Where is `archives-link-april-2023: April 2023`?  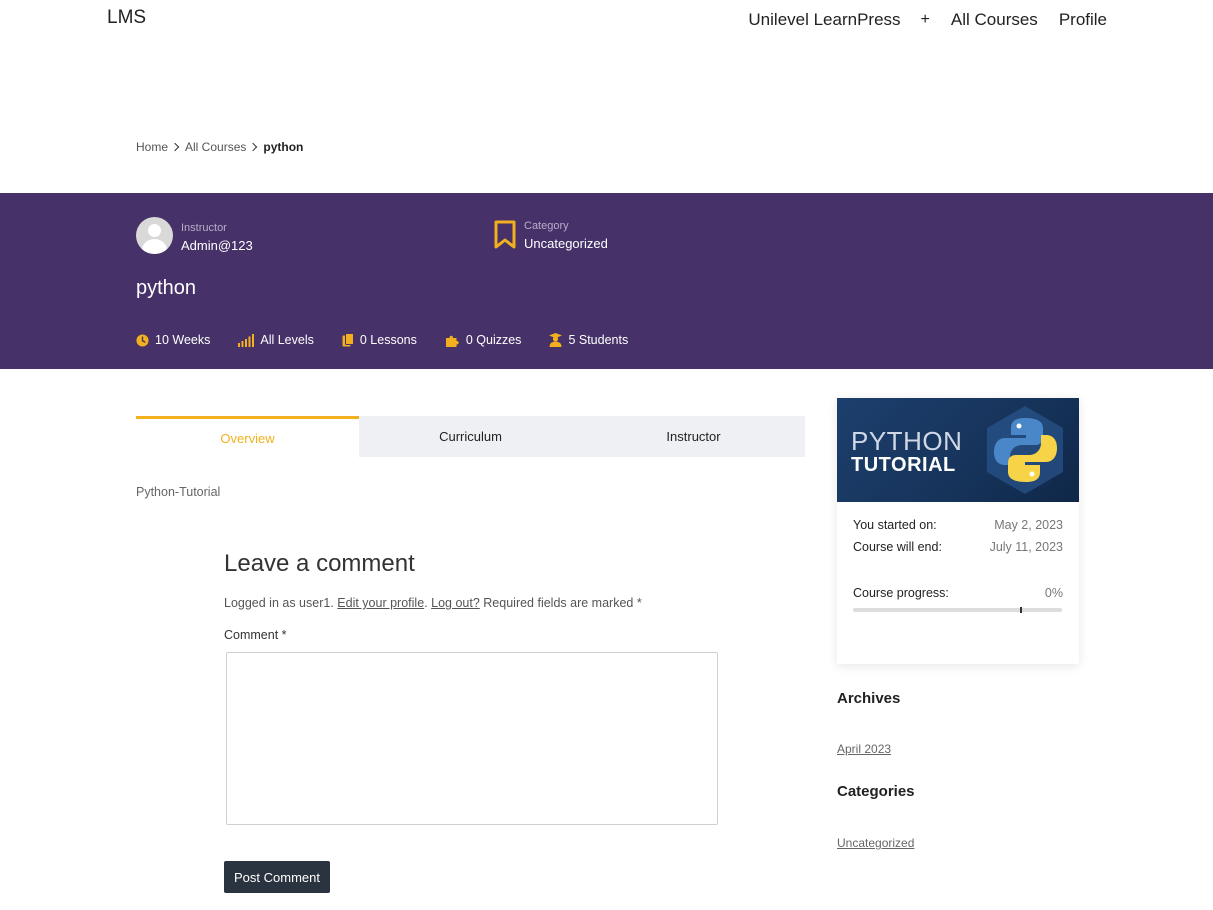
archives-link-april-2023: April 2023 is located at coordinates (864, 749).